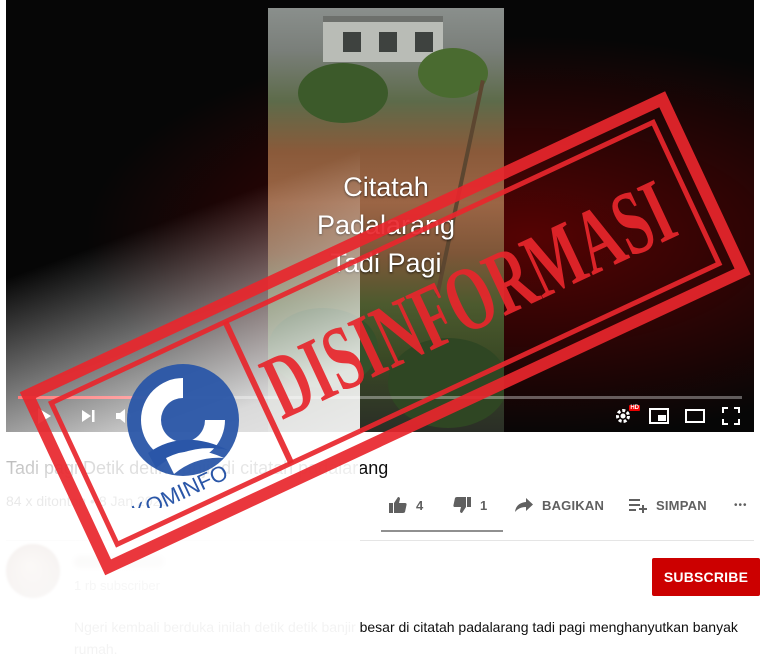 This screenshot has width=760, height=671. I want to click on channel-avatar, so click(33, 571).